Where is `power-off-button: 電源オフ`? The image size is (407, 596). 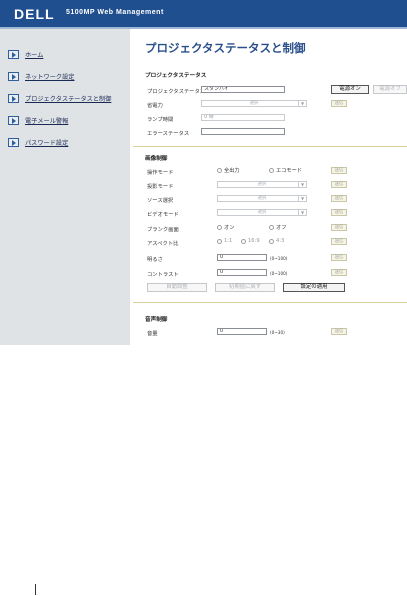 power-off-button: 電源オフ is located at coordinates (390, 89).